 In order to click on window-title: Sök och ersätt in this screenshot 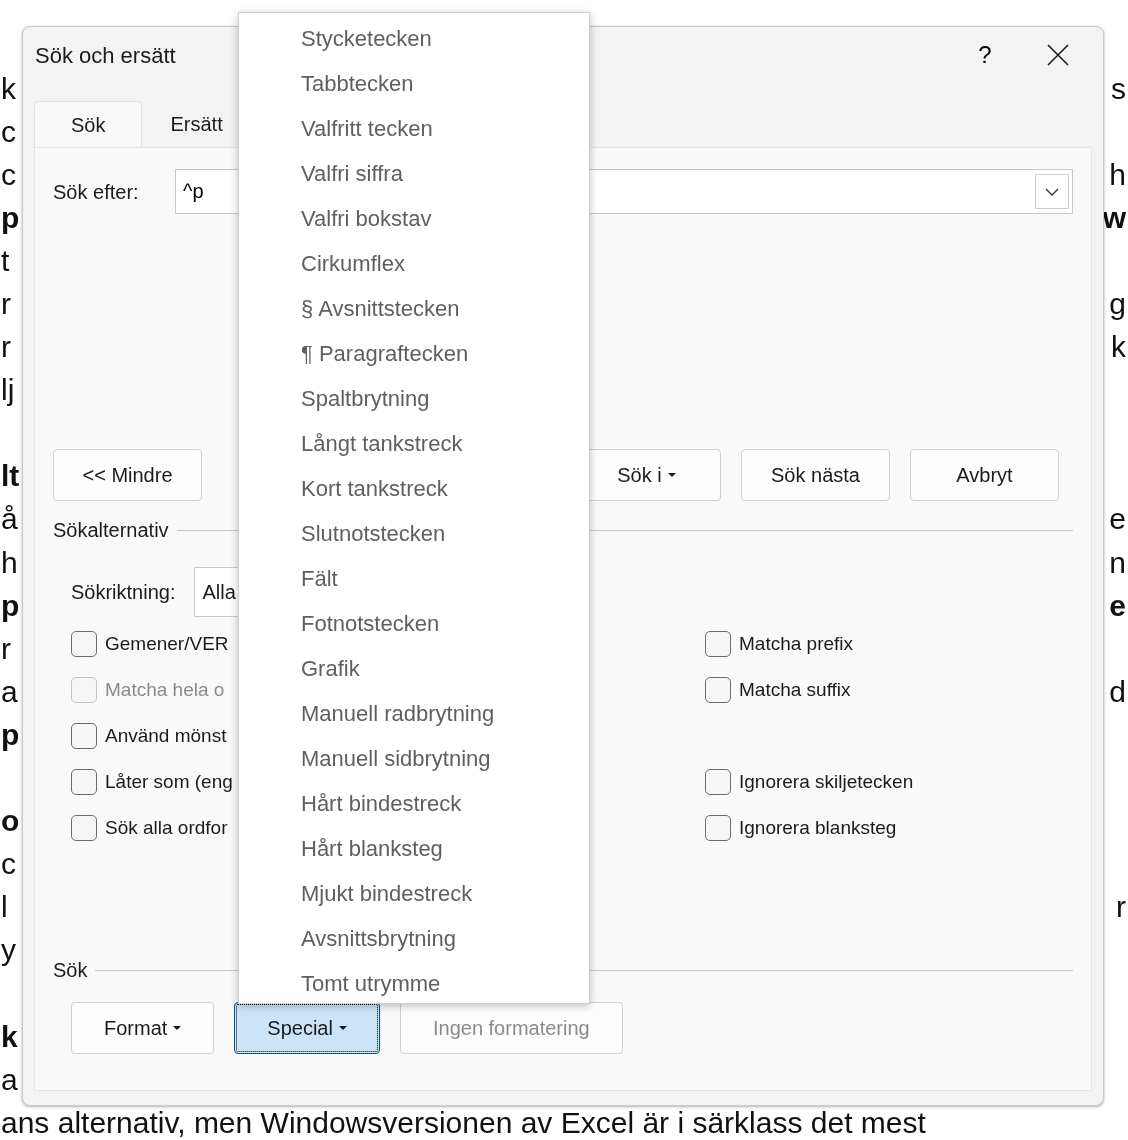, I will do `click(105, 55)`.